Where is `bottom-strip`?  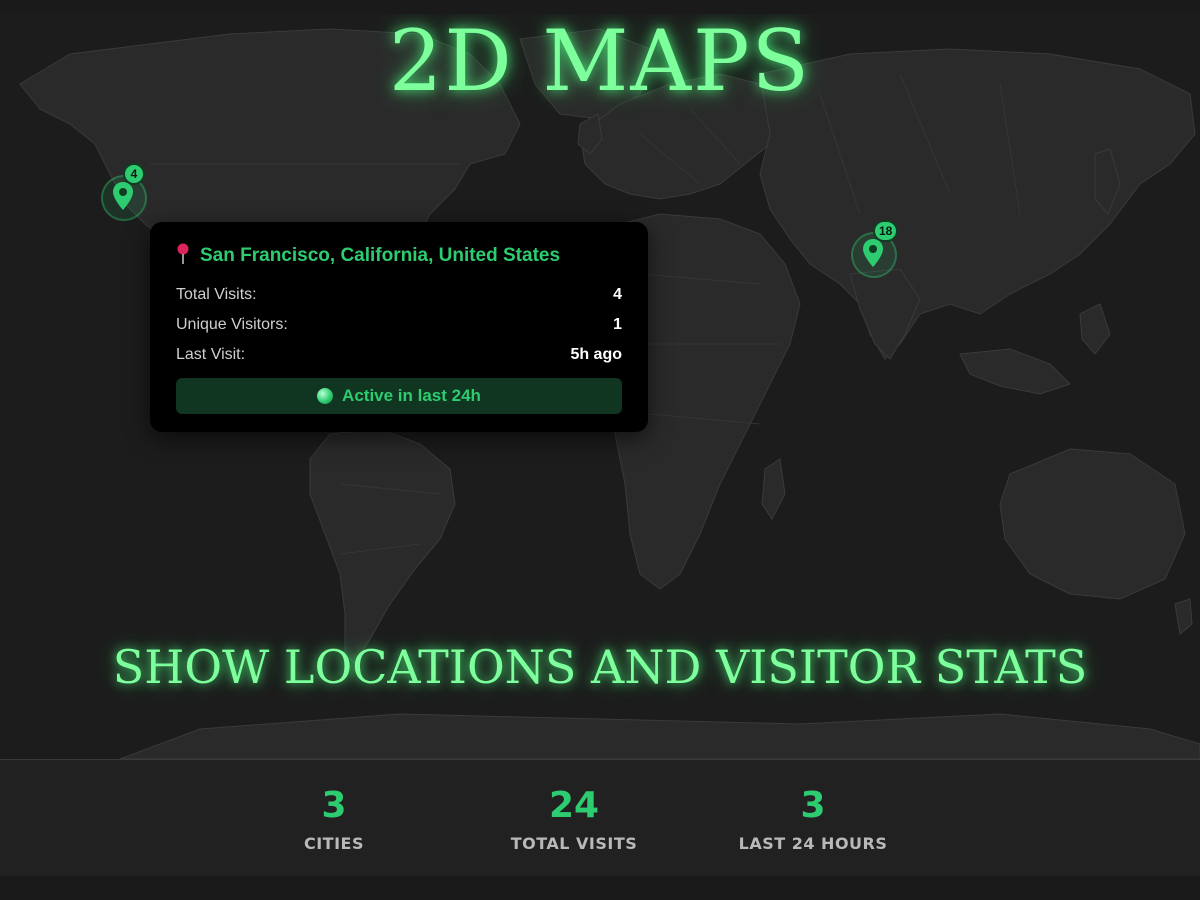 bottom-strip is located at coordinates (600, 888).